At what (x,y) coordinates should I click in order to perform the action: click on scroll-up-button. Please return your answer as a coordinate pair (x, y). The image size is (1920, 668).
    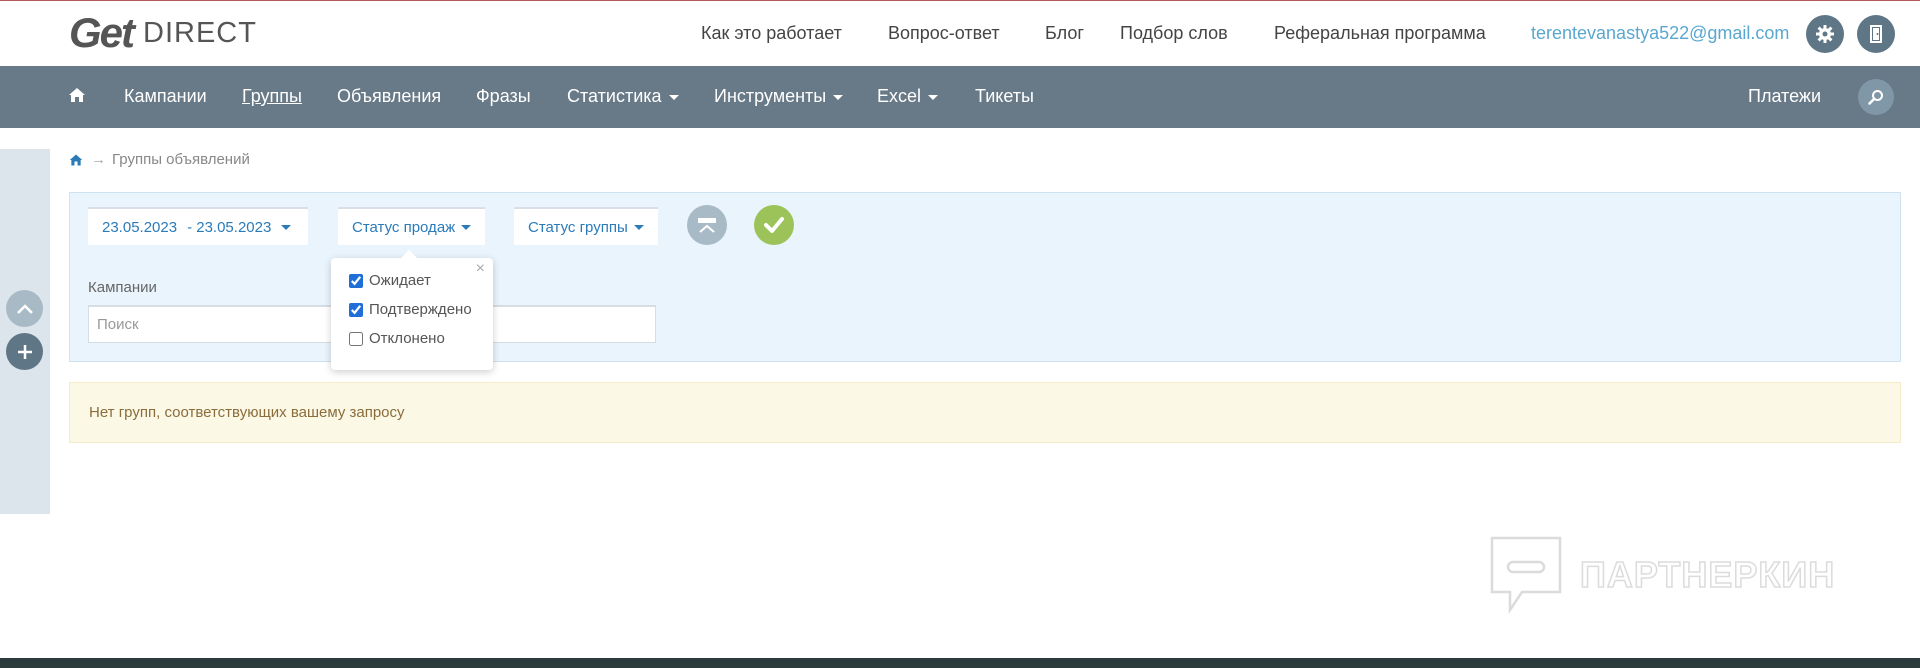
    Looking at the image, I should click on (24, 308).